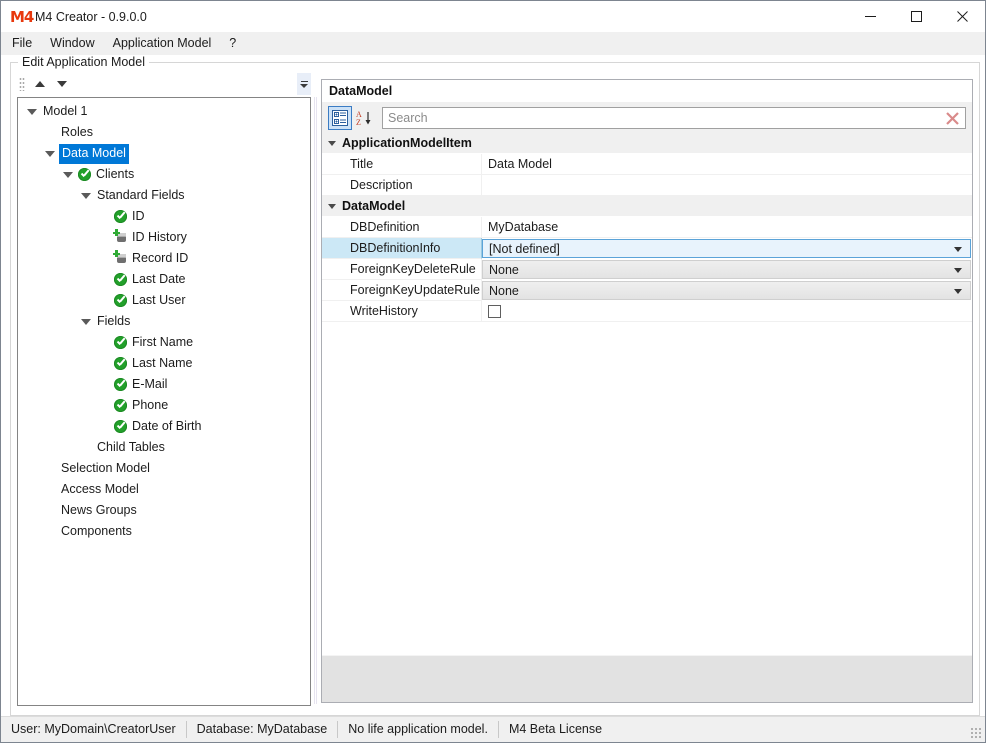  What do you see at coordinates (22, 16) in the screenshot?
I see `app-logo-icon: M4` at bounding box center [22, 16].